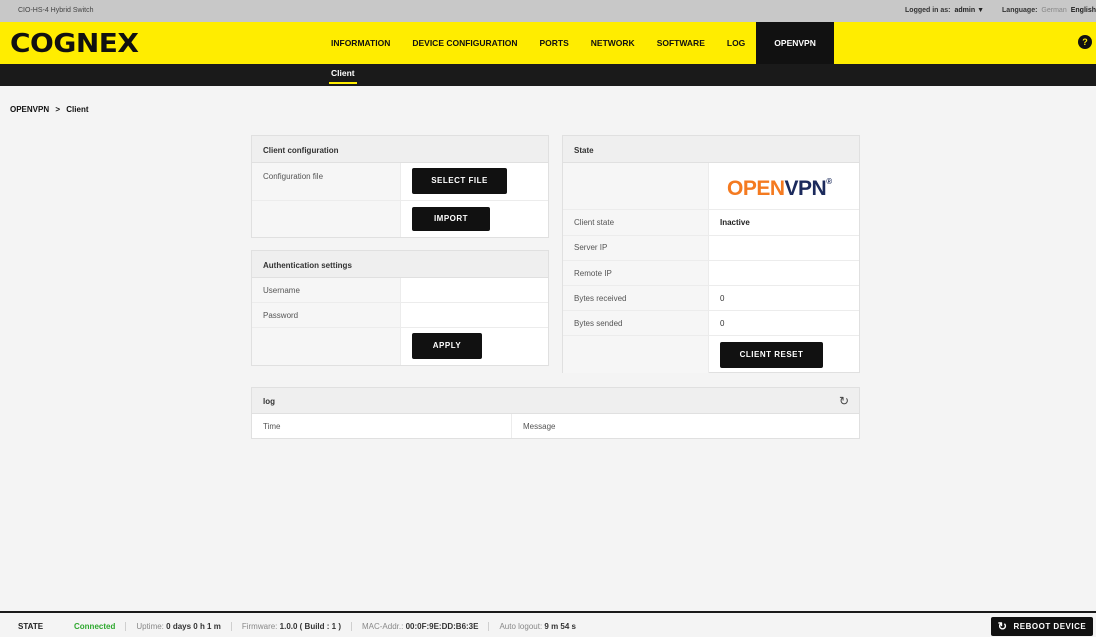  I want to click on cognex-logo: COGNEX, so click(74, 43).